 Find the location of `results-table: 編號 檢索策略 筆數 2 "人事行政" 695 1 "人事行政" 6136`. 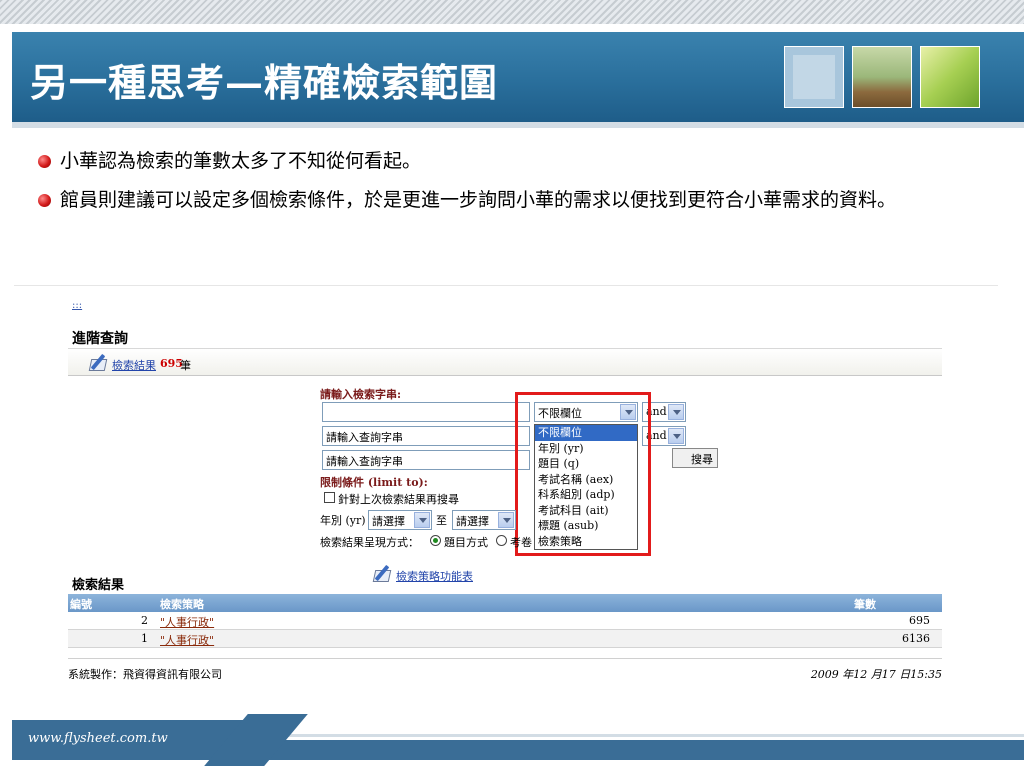

results-table: 編號 檢索策略 筆數 2 "人事行政" 695 1 "人事行政" 6136 is located at coordinates (505, 621).